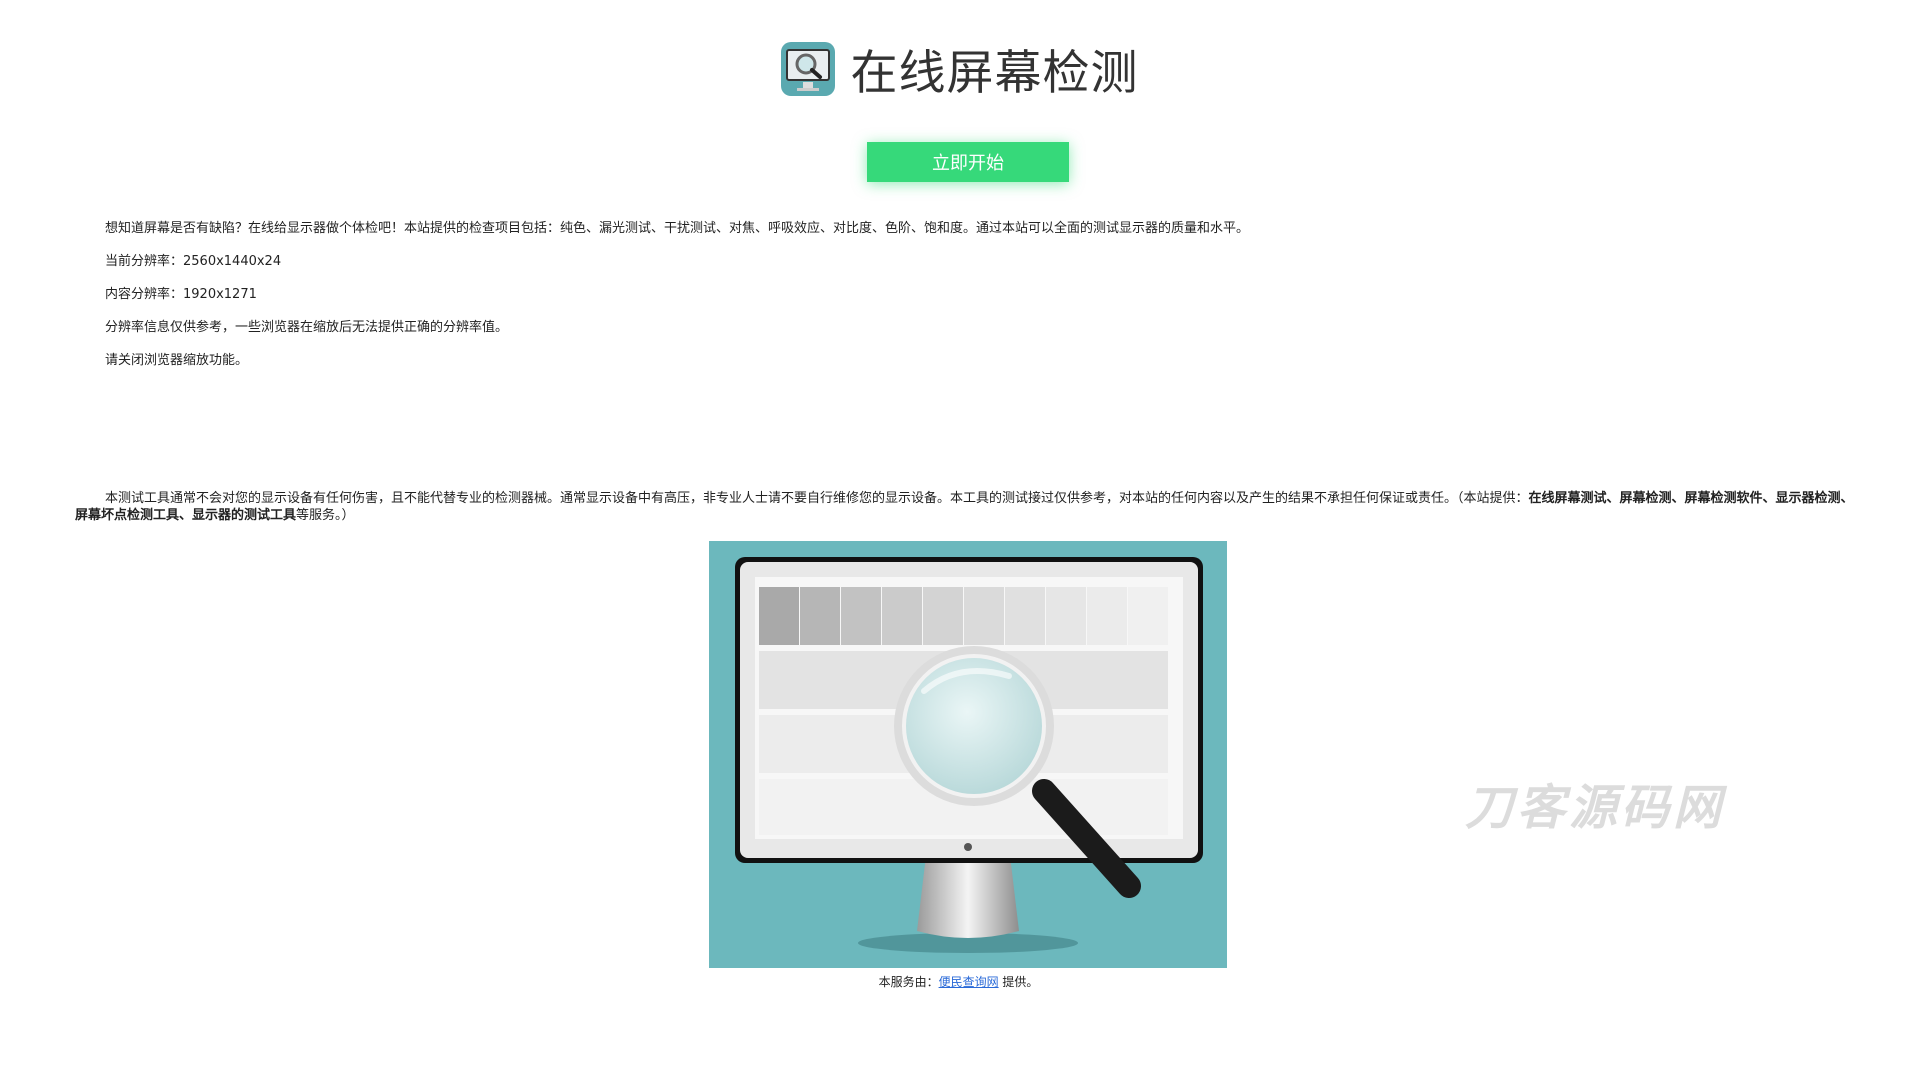 The image size is (1917, 1087). Describe the element at coordinates (181, 294) in the screenshot. I see `content-resolution: 内容分辨率：1920x1271` at that location.